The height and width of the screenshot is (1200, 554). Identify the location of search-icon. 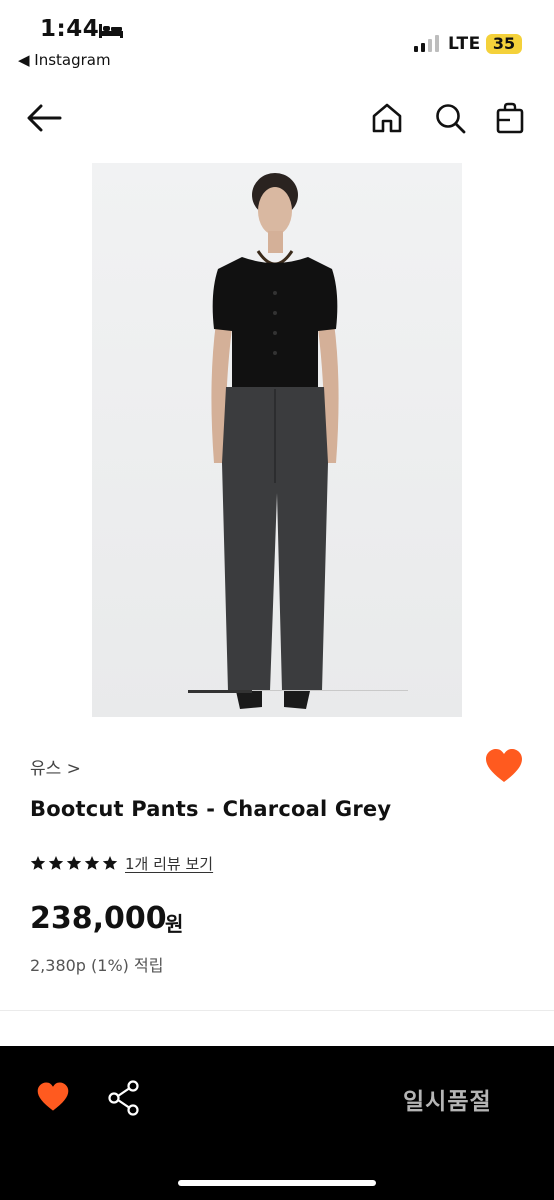
(450, 118).